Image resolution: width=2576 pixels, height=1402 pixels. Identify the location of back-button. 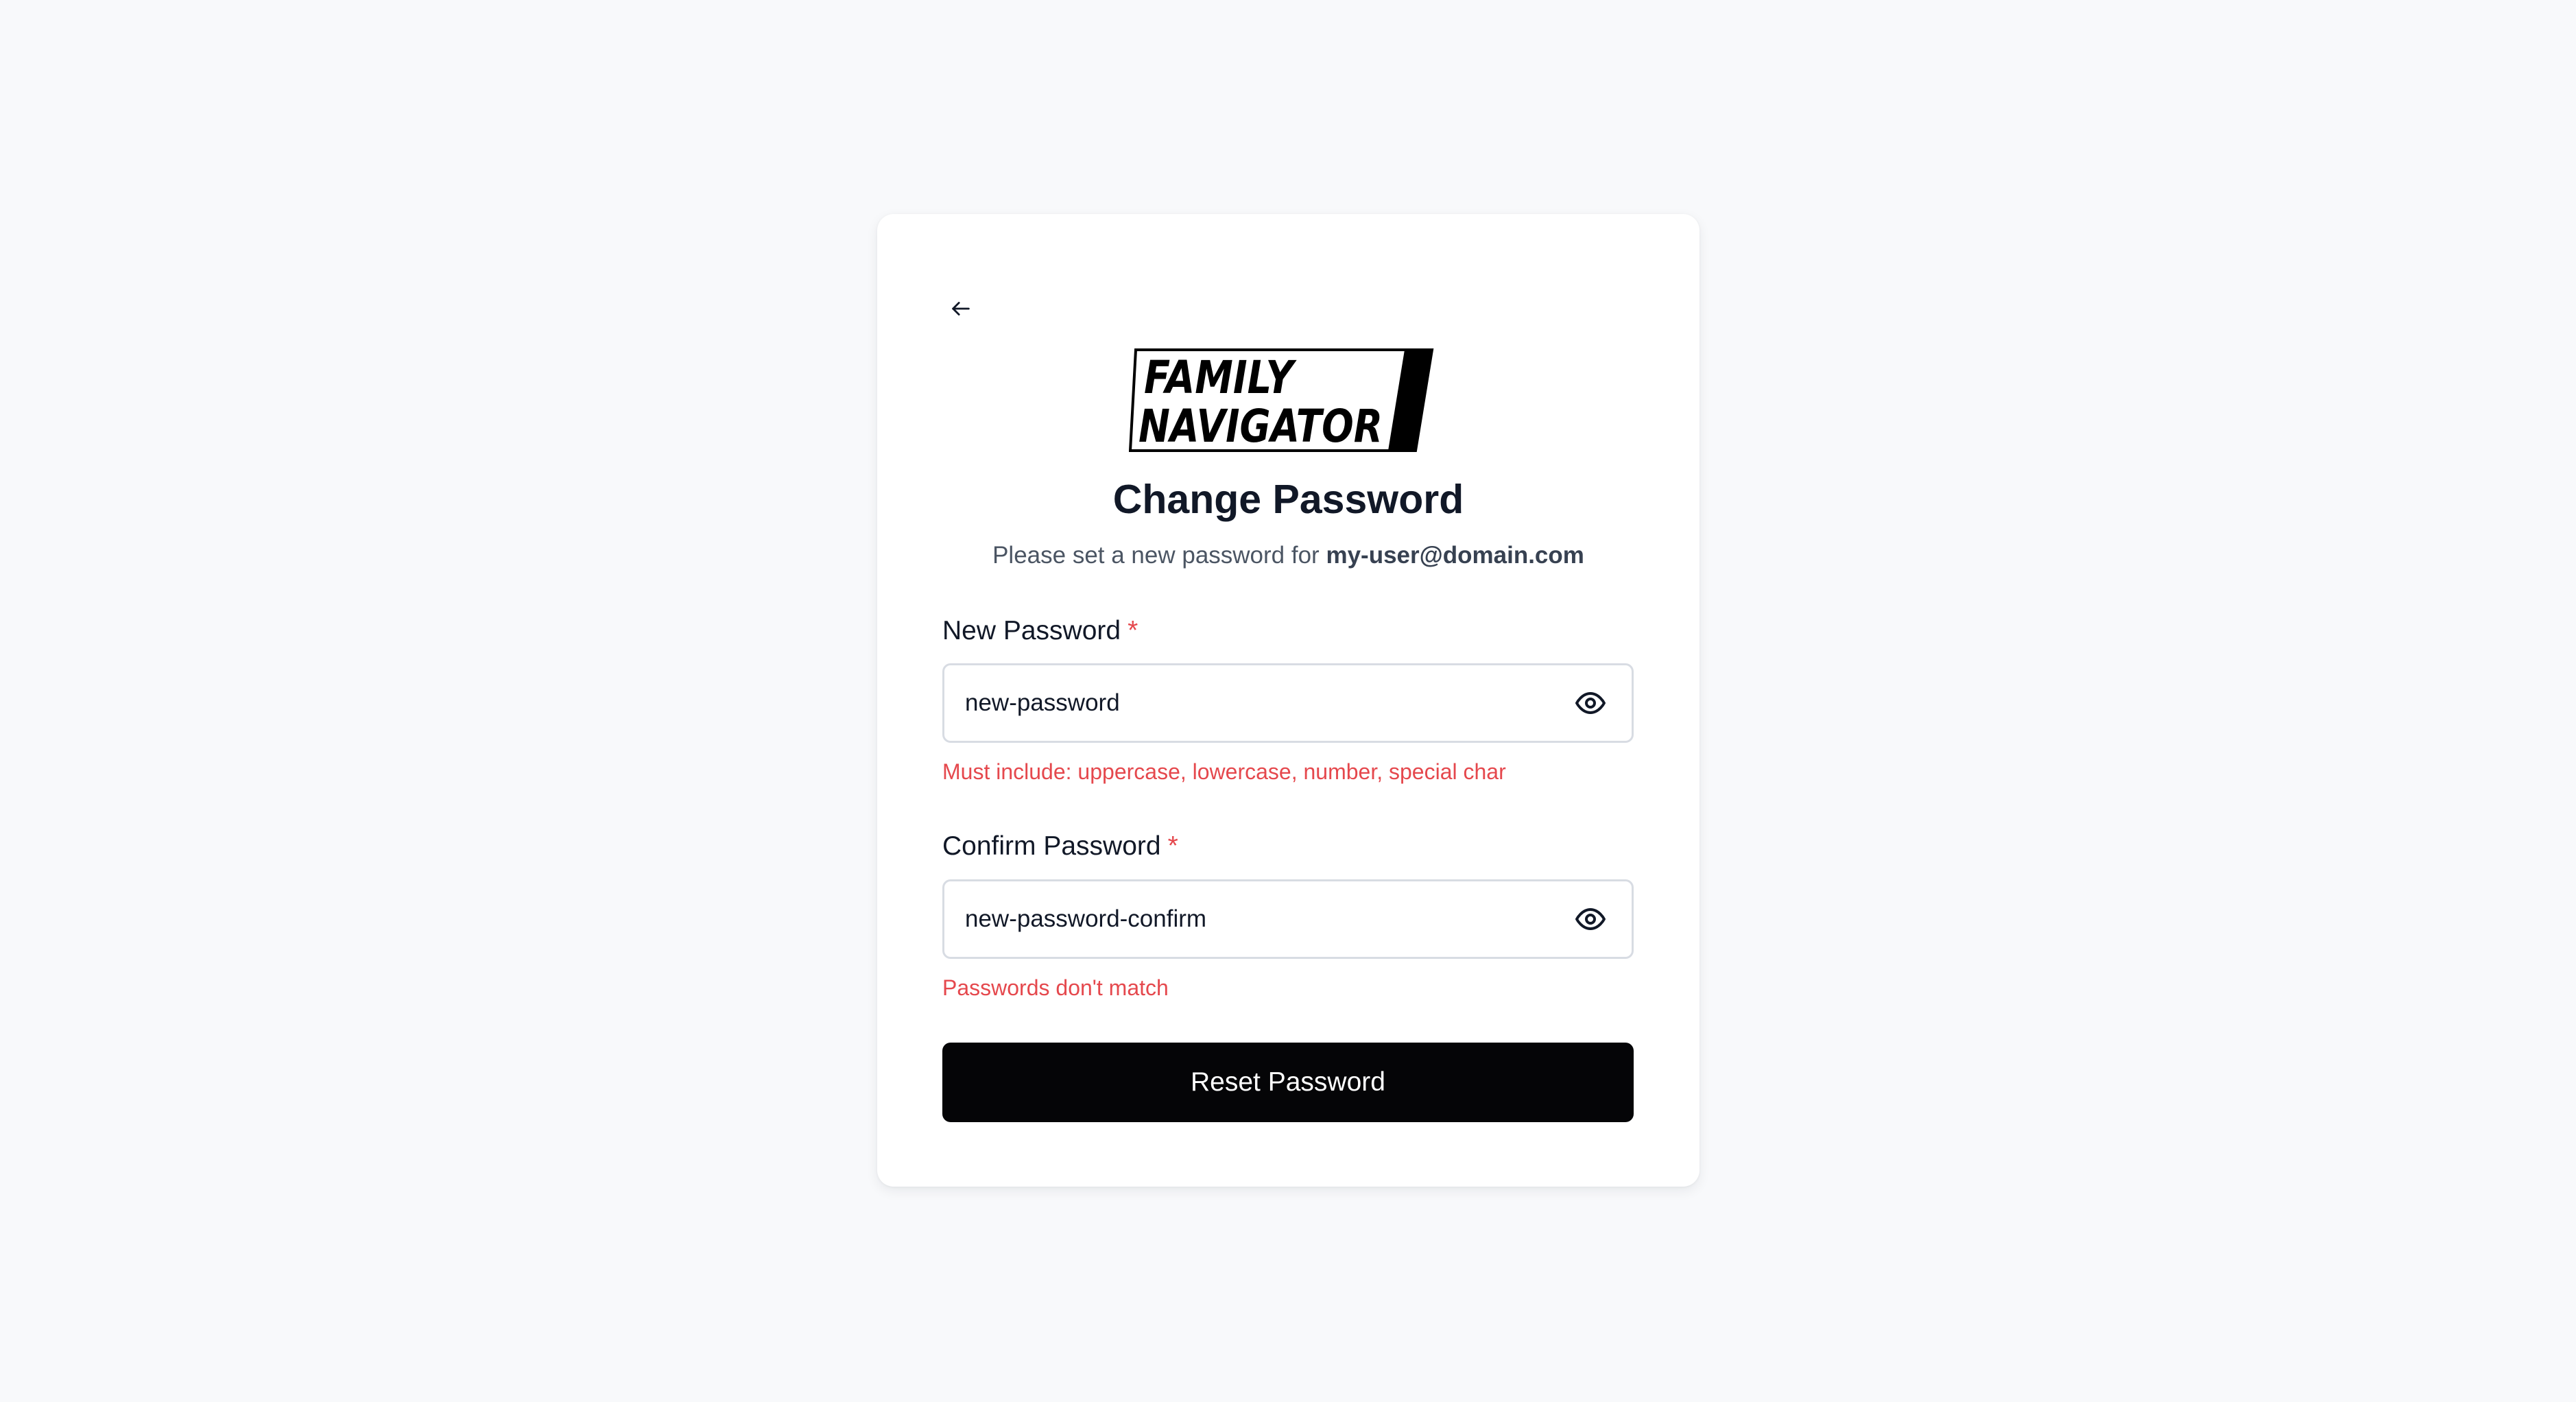
(961, 308).